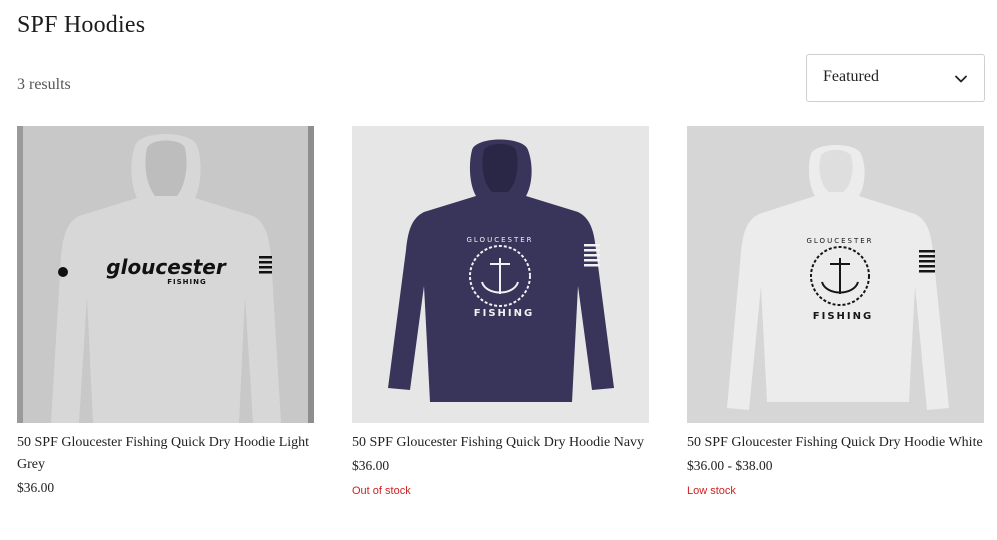  Describe the element at coordinates (381, 491) in the screenshot. I see `stock-status: Out of stock` at that location.